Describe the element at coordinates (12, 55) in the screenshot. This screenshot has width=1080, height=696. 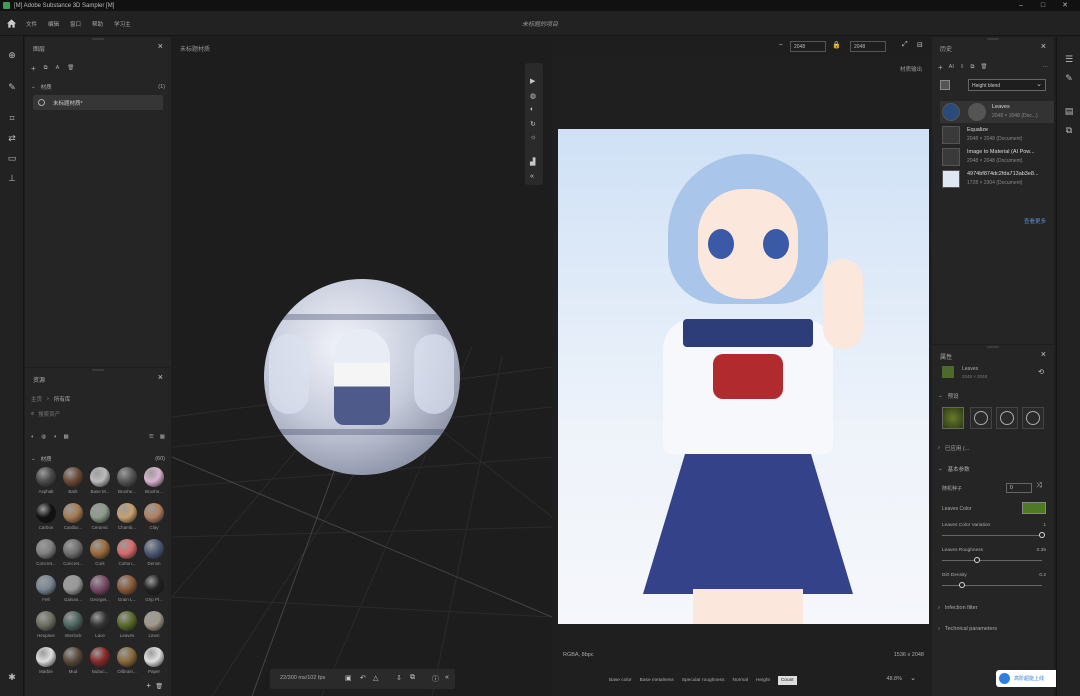
I see `add-icon: ⊕` at that location.